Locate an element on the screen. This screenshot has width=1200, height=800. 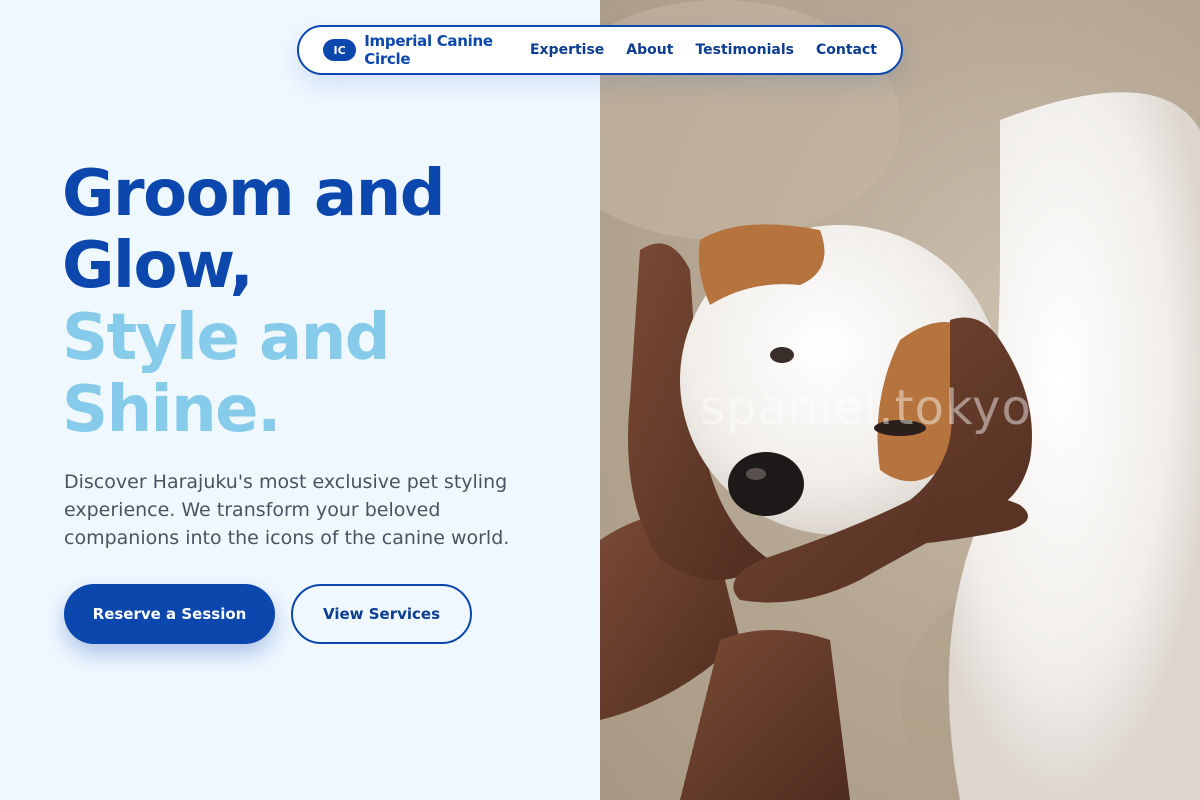
hero-title-line-4: Shine. is located at coordinates (171, 410).